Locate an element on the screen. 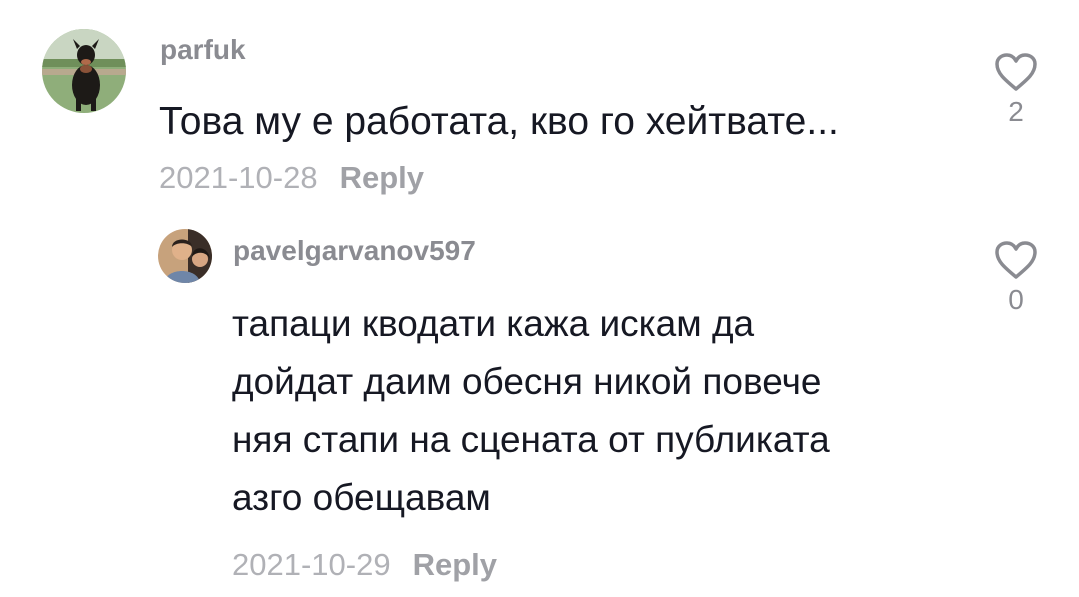 The width and height of the screenshot is (1079, 597). like-button: 0 is located at coordinates (1016, 278).